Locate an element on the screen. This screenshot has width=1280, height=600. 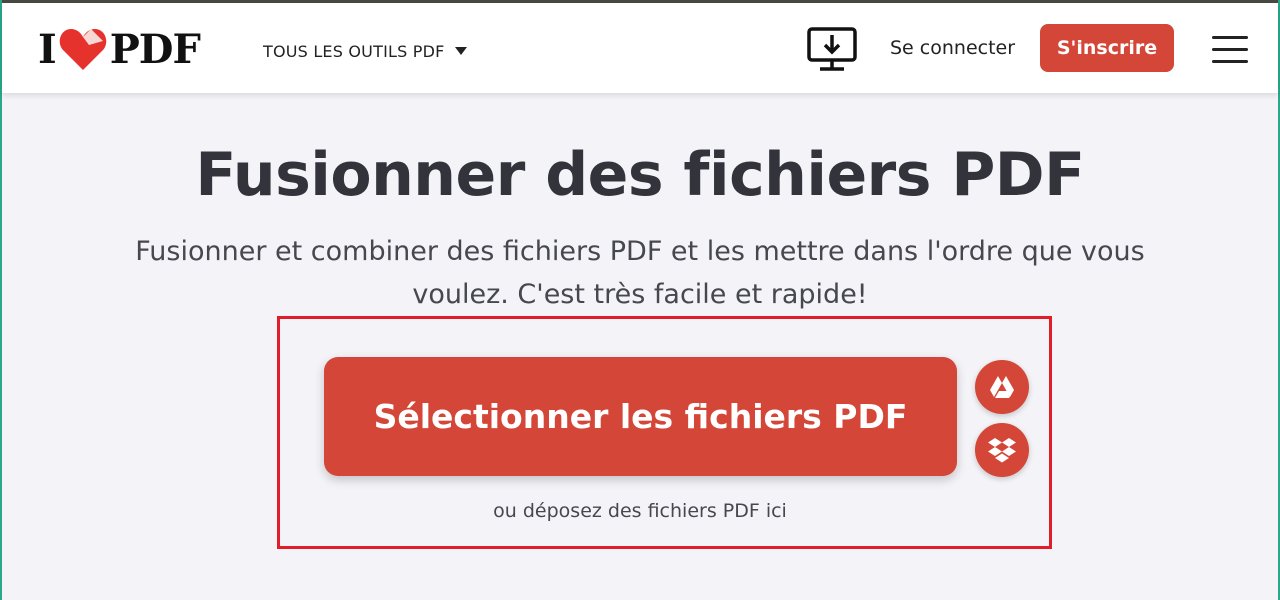
all-tools-dropdown: TOUS LES OUTILS PDF is located at coordinates (365, 51).